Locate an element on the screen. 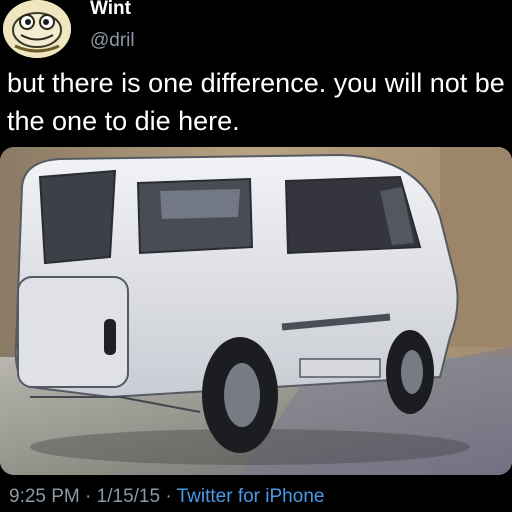  tweet-time: 9:25 PM is located at coordinates (44, 496).